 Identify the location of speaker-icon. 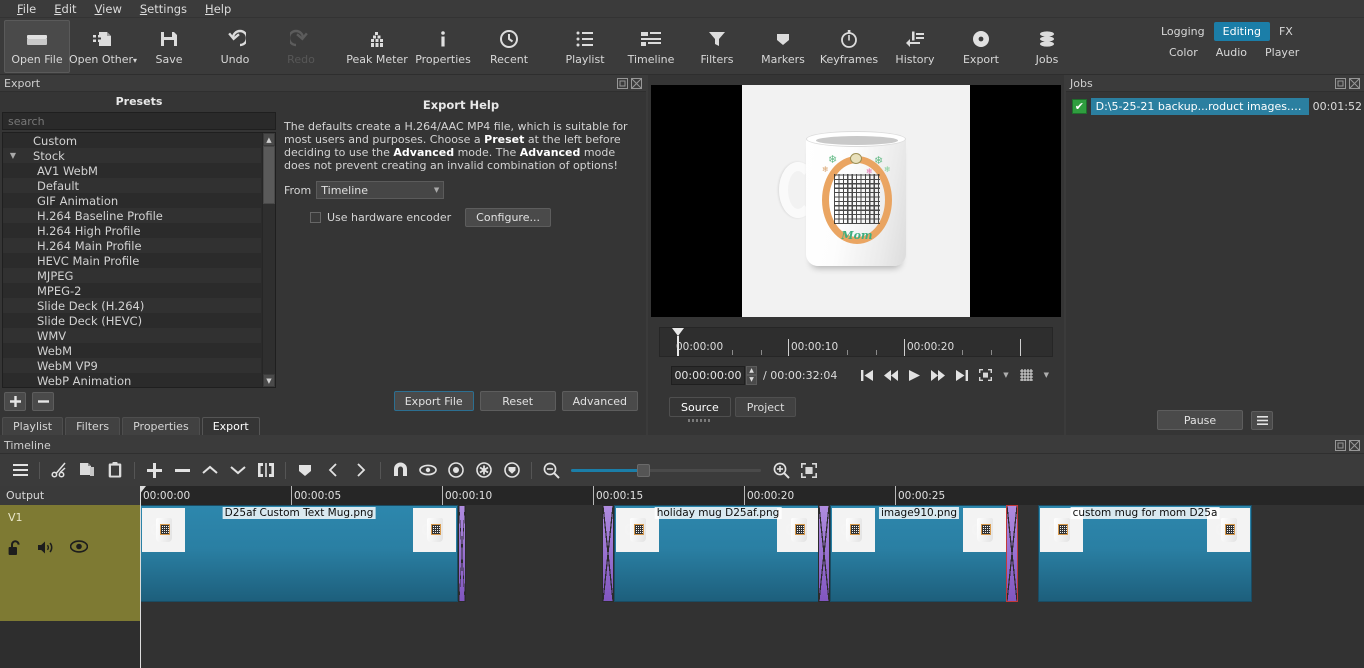
(46, 547).